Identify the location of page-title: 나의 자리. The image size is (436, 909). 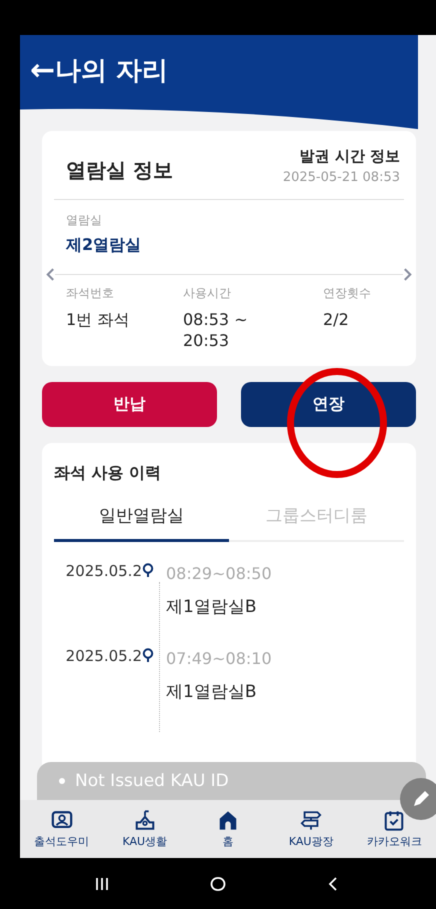
(111, 71).